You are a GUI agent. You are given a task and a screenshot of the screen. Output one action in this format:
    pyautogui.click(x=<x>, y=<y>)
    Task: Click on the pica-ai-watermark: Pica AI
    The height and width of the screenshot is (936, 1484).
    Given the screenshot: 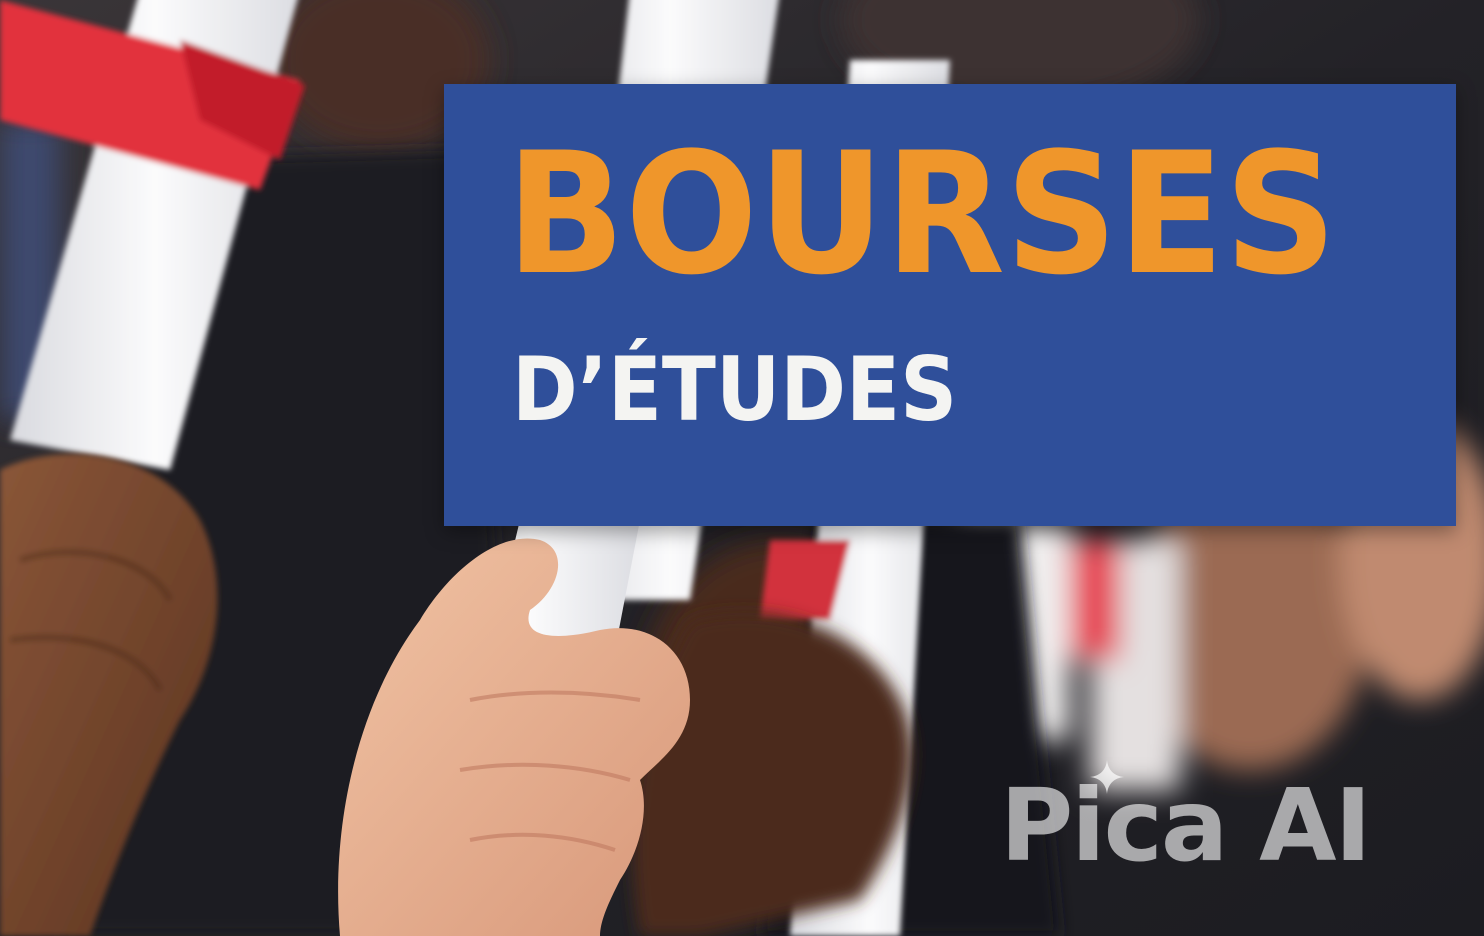 What is the action you would take?
    pyautogui.click(x=1220, y=825)
    